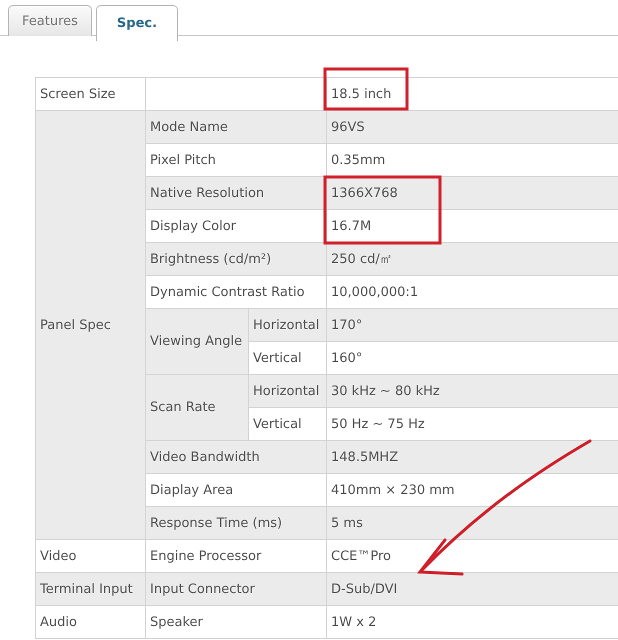 Image resolution: width=618 pixels, height=640 pixels. Describe the element at coordinates (378, 424) in the screenshot. I see `spec-value-cell: 50 Hz ~ 75 Hz` at that location.